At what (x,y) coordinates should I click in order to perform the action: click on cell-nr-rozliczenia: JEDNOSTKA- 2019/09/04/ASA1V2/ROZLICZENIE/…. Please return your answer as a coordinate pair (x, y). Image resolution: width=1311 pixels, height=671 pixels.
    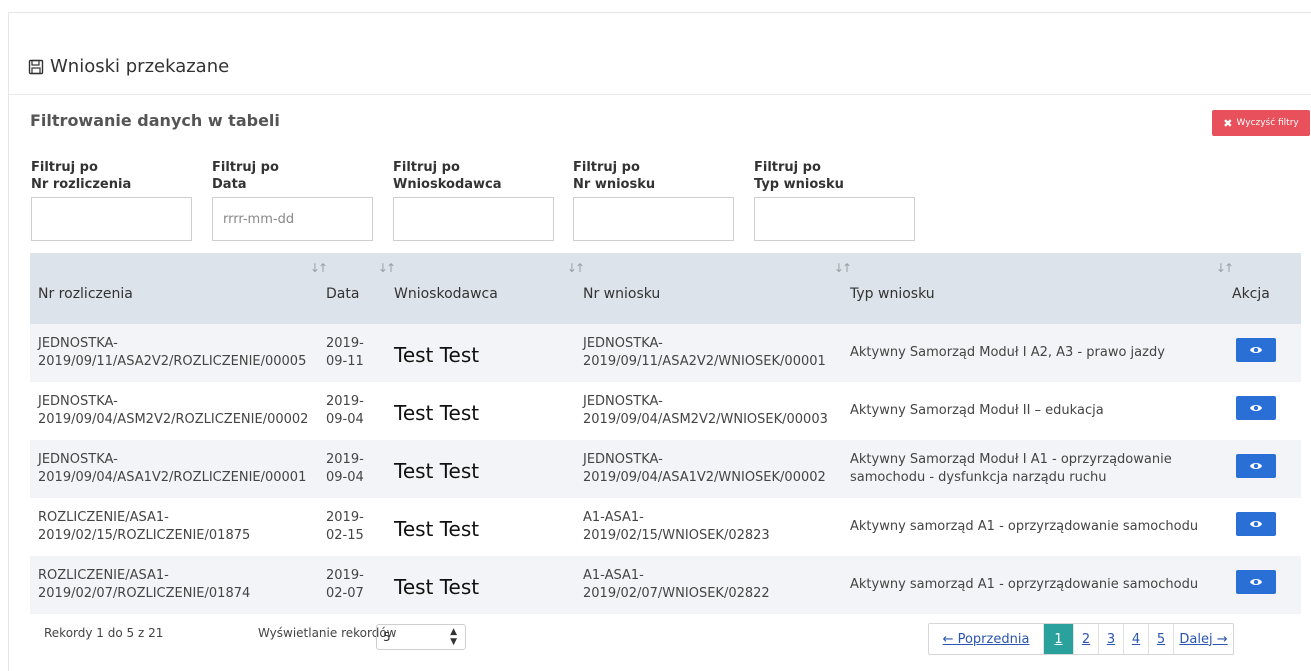
    Looking at the image, I should click on (172, 468).